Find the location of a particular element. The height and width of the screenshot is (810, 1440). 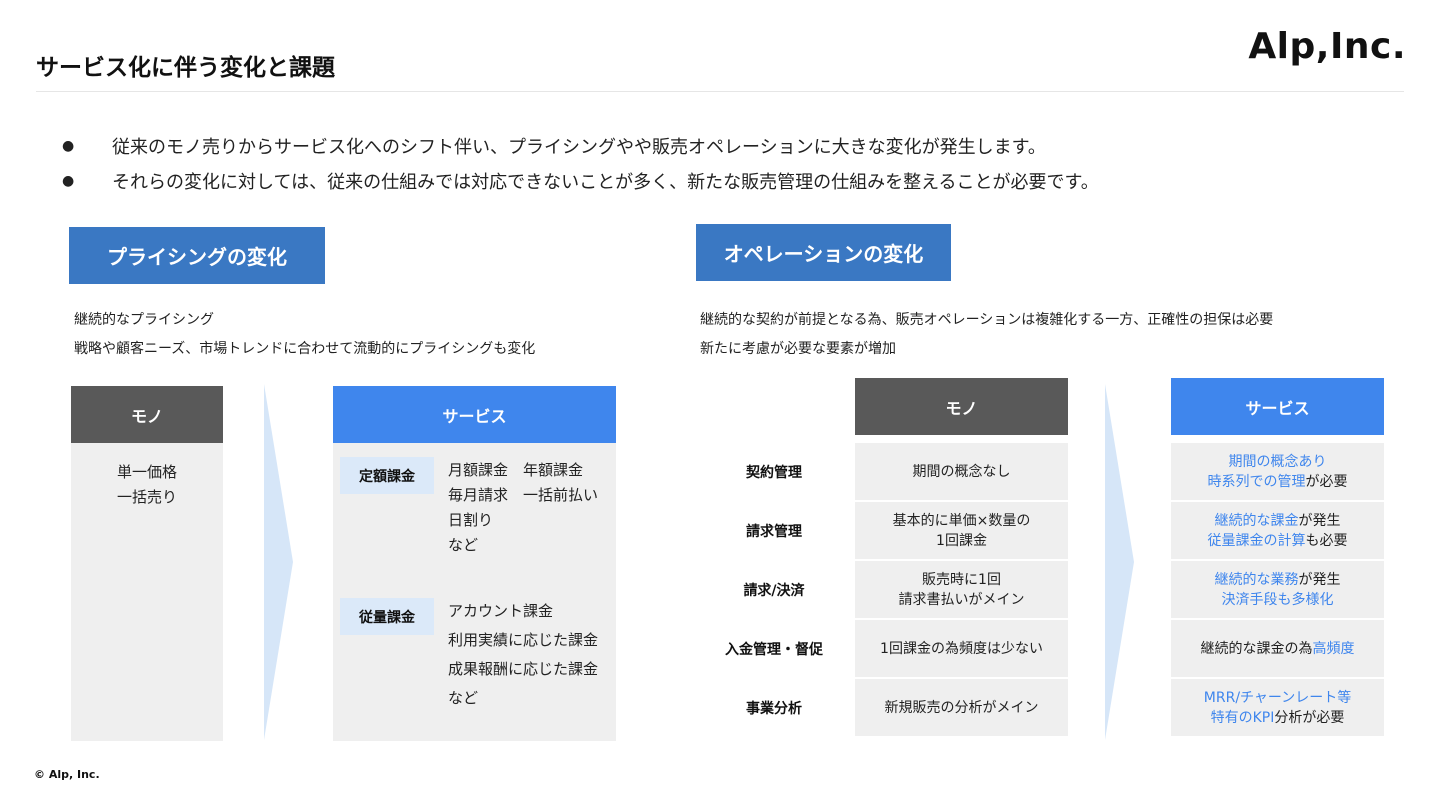

flat-rate-item: など is located at coordinates (463, 545).